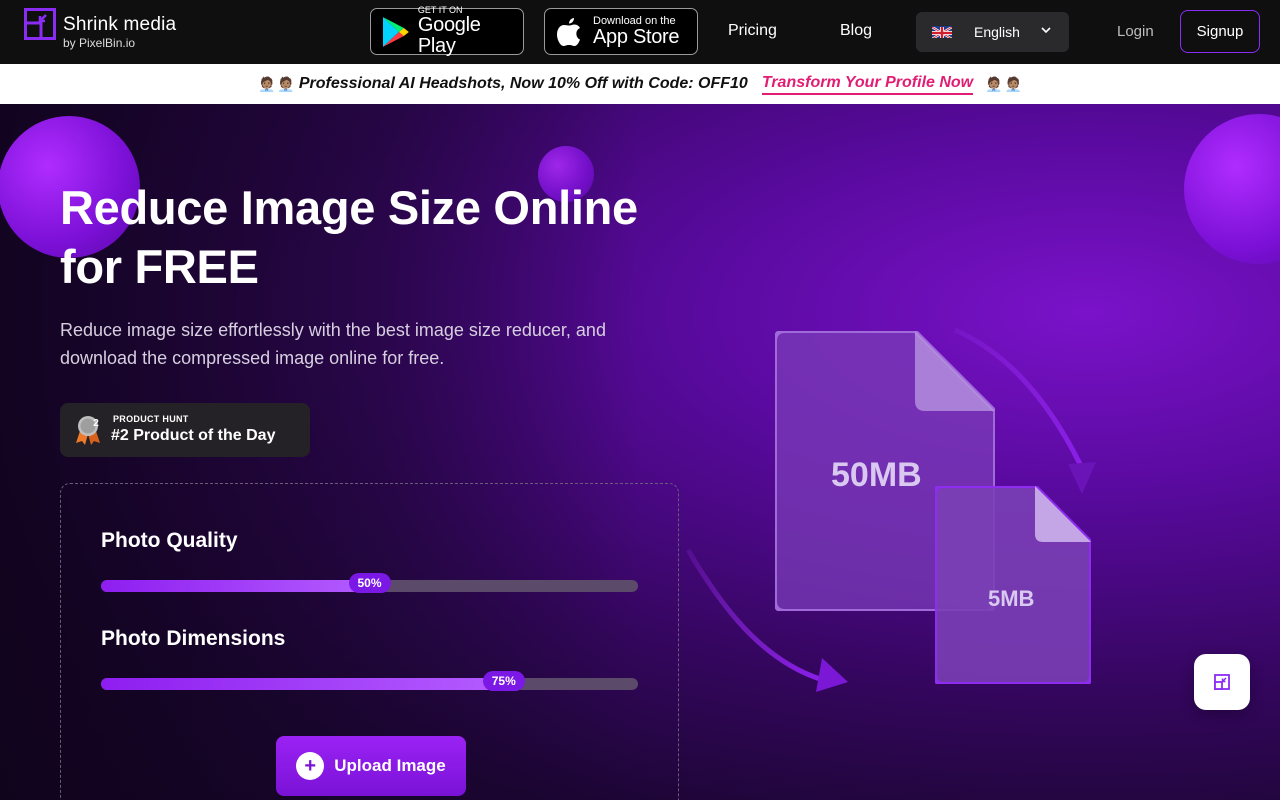 The image size is (1280, 800). I want to click on shrink-logo-icon, so click(40, 24).